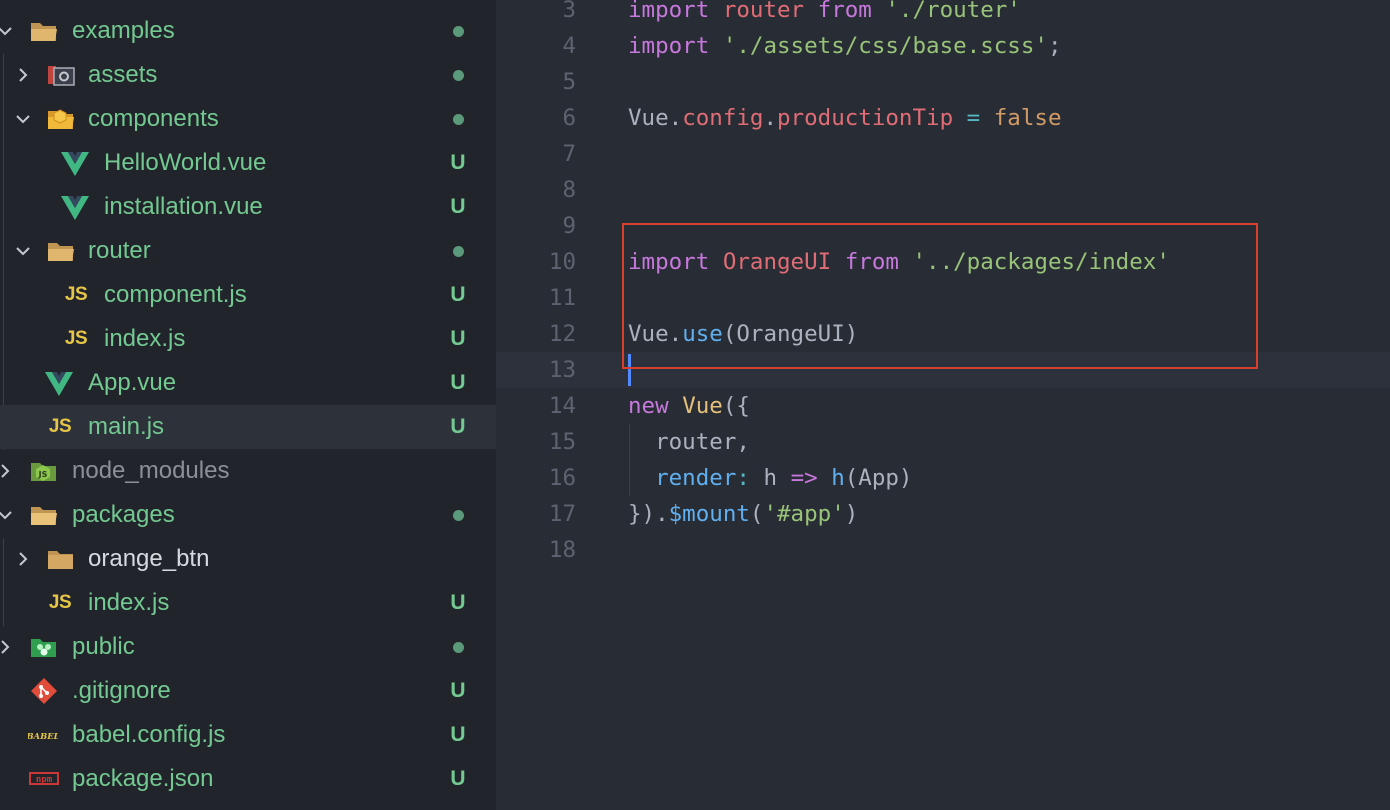  What do you see at coordinates (248, 735) in the screenshot?
I see `tree-file-babel-config-js: BABEL babel.config.js U` at bounding box center [248, 735].